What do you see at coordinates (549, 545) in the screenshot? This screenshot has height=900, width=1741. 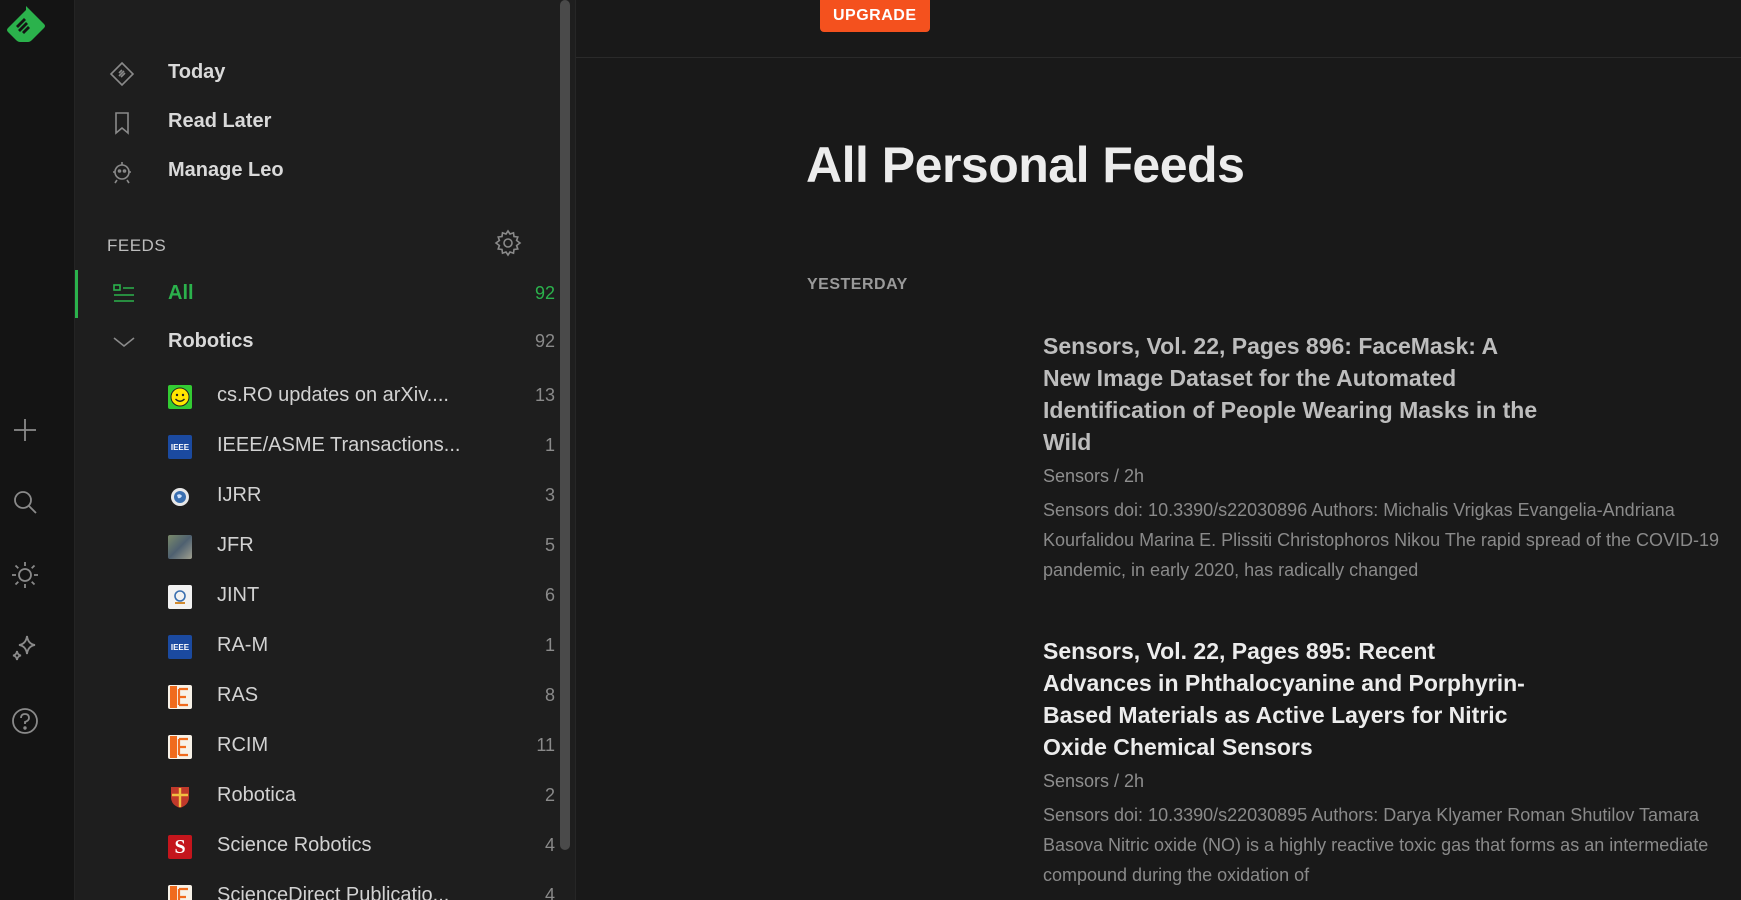 I see `feed-item-count: 5` at bounding box center [549, 545].